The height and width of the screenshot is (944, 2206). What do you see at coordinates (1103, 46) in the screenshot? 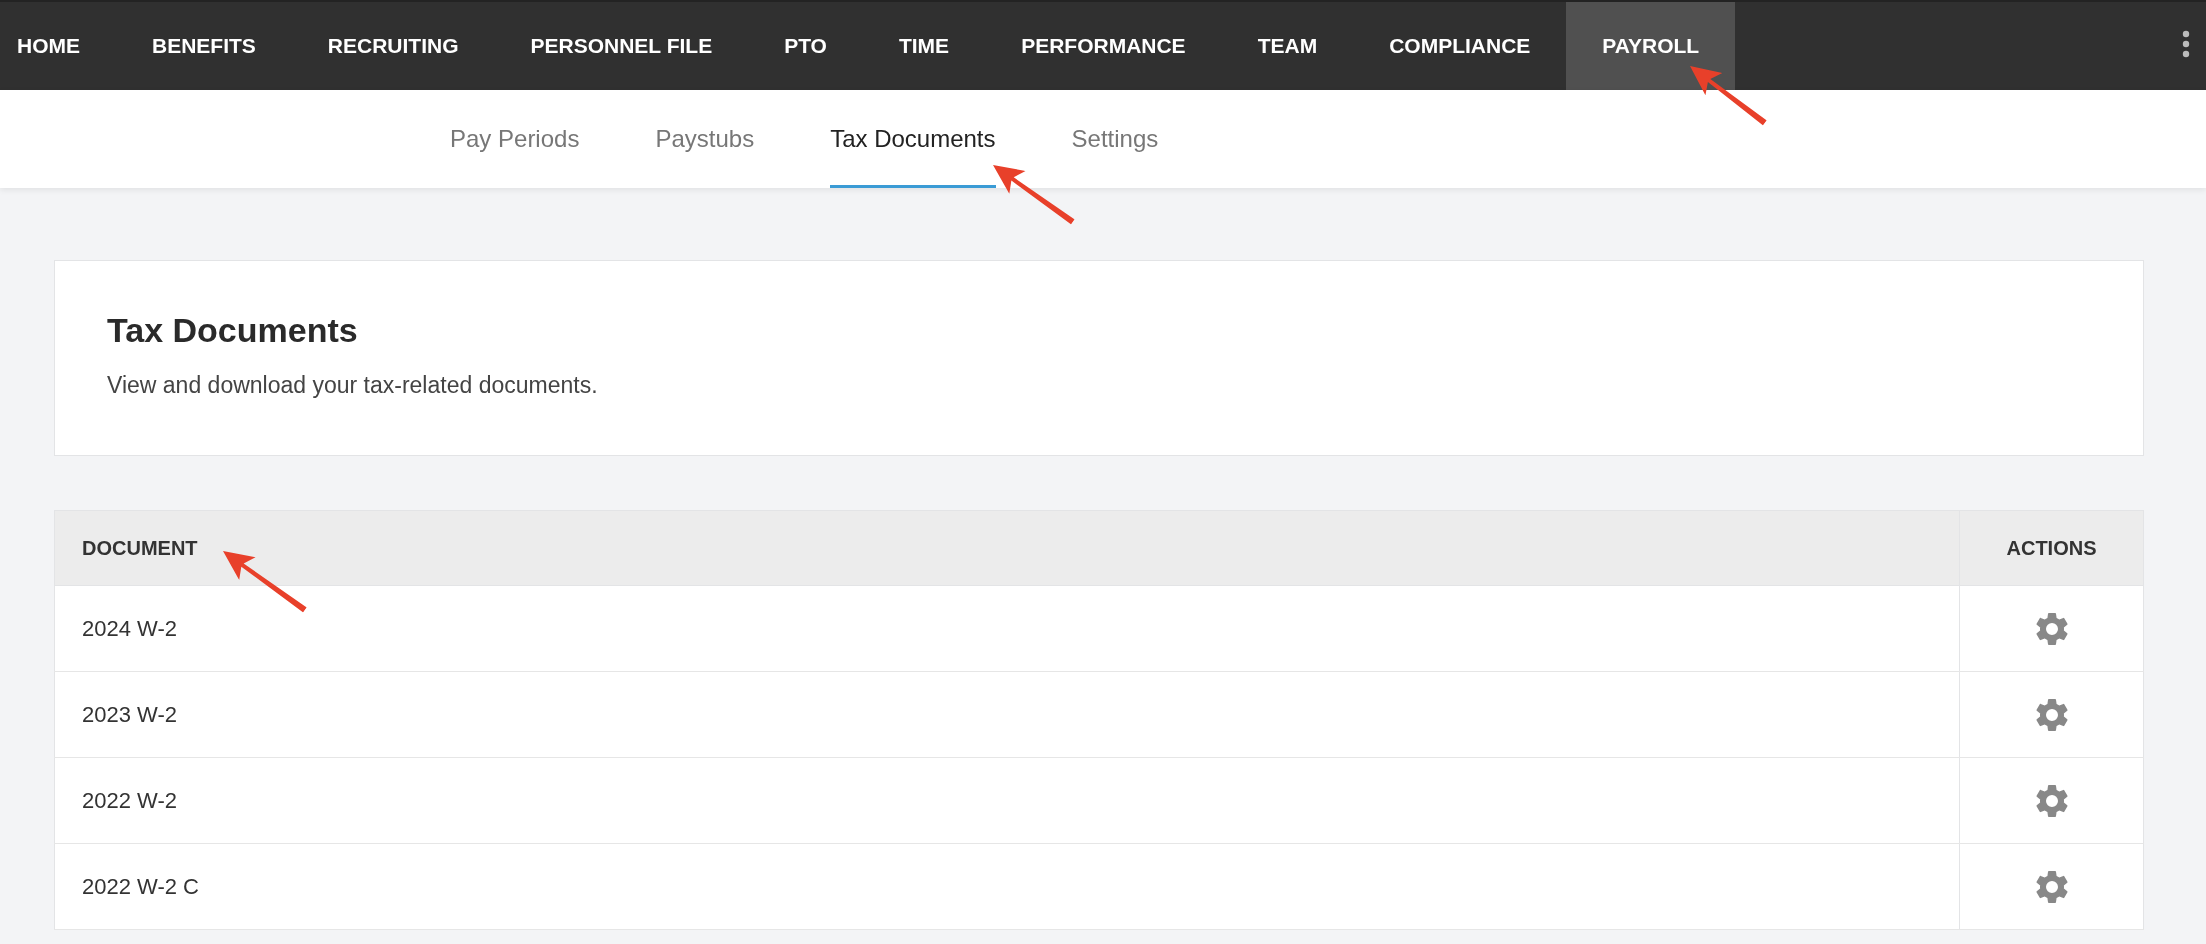
I see `nav-tab: PERFORMANCE` at bounding box center [1103, 46].